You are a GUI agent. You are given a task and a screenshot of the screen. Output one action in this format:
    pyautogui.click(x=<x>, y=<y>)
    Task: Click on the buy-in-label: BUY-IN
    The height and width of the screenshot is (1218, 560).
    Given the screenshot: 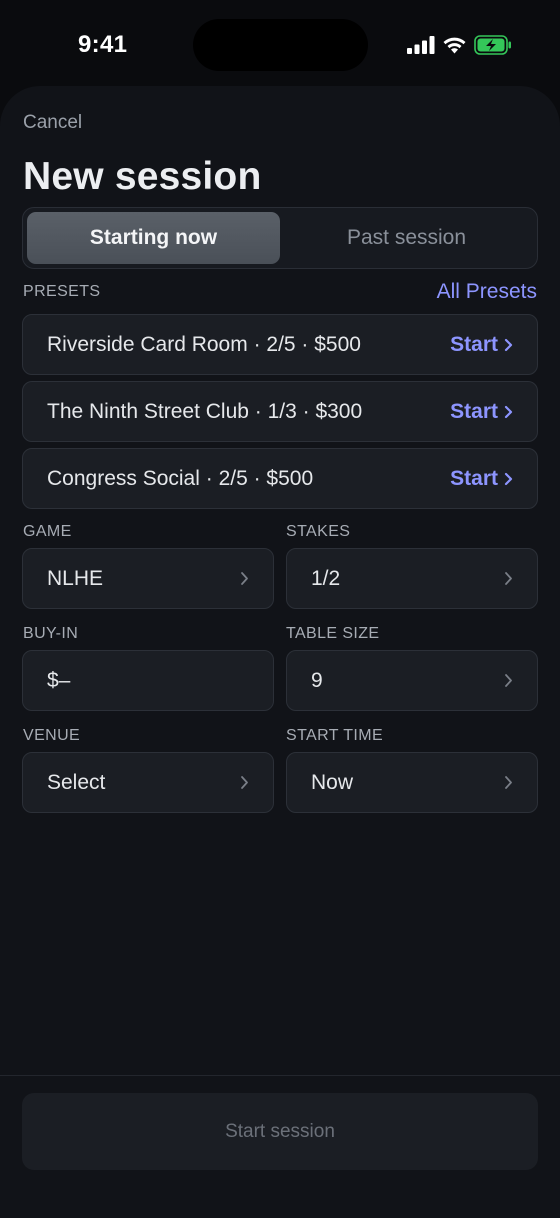 What is the action you would take?
    pyautogui.click(x=51, y=633)
    